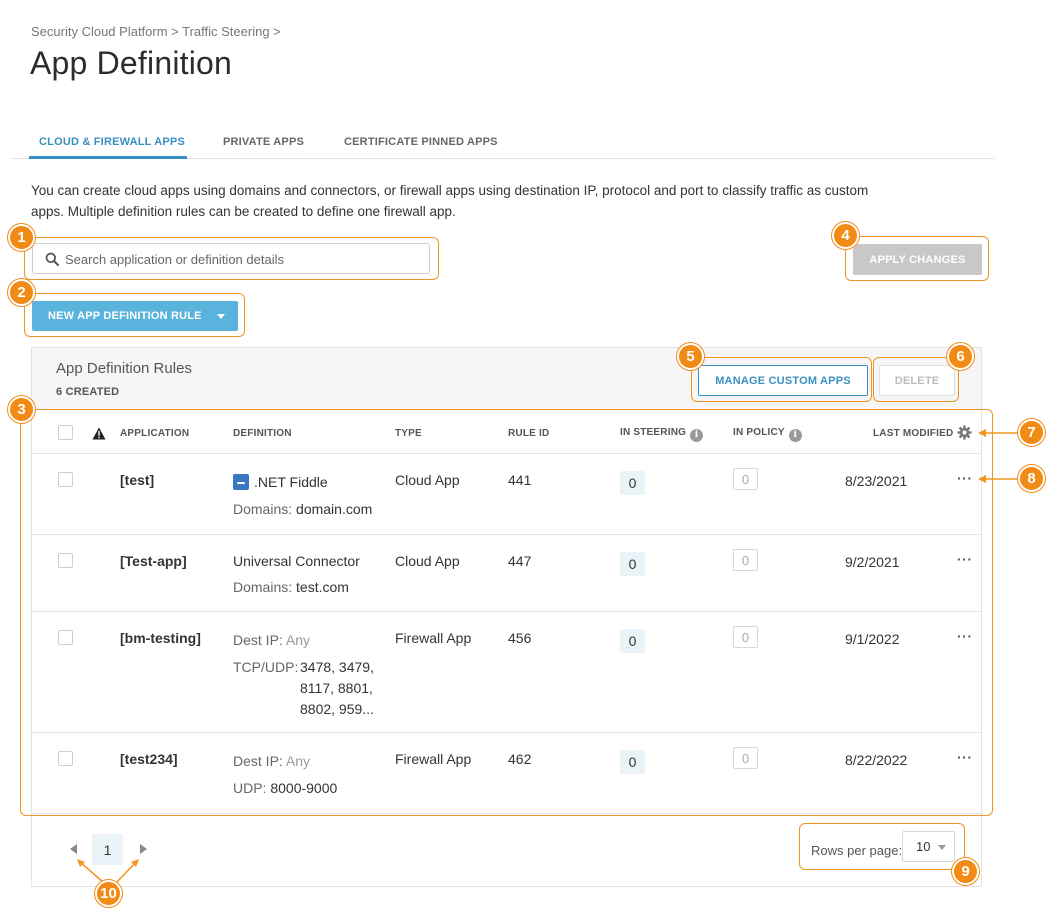  I want to click on callout-arrow-10a, so click(91, 872).